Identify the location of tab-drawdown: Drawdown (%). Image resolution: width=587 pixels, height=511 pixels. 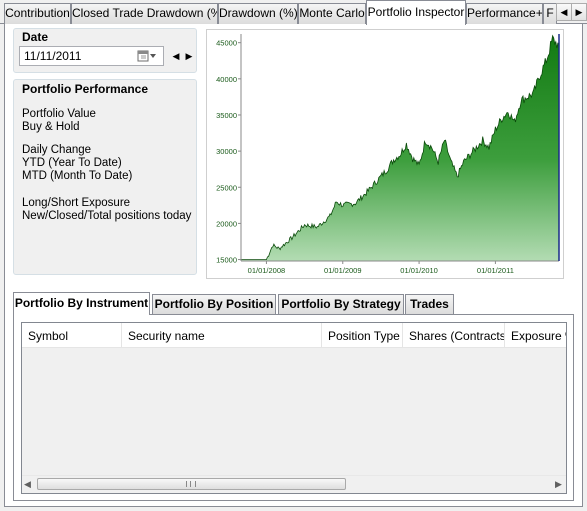
(258, 13).